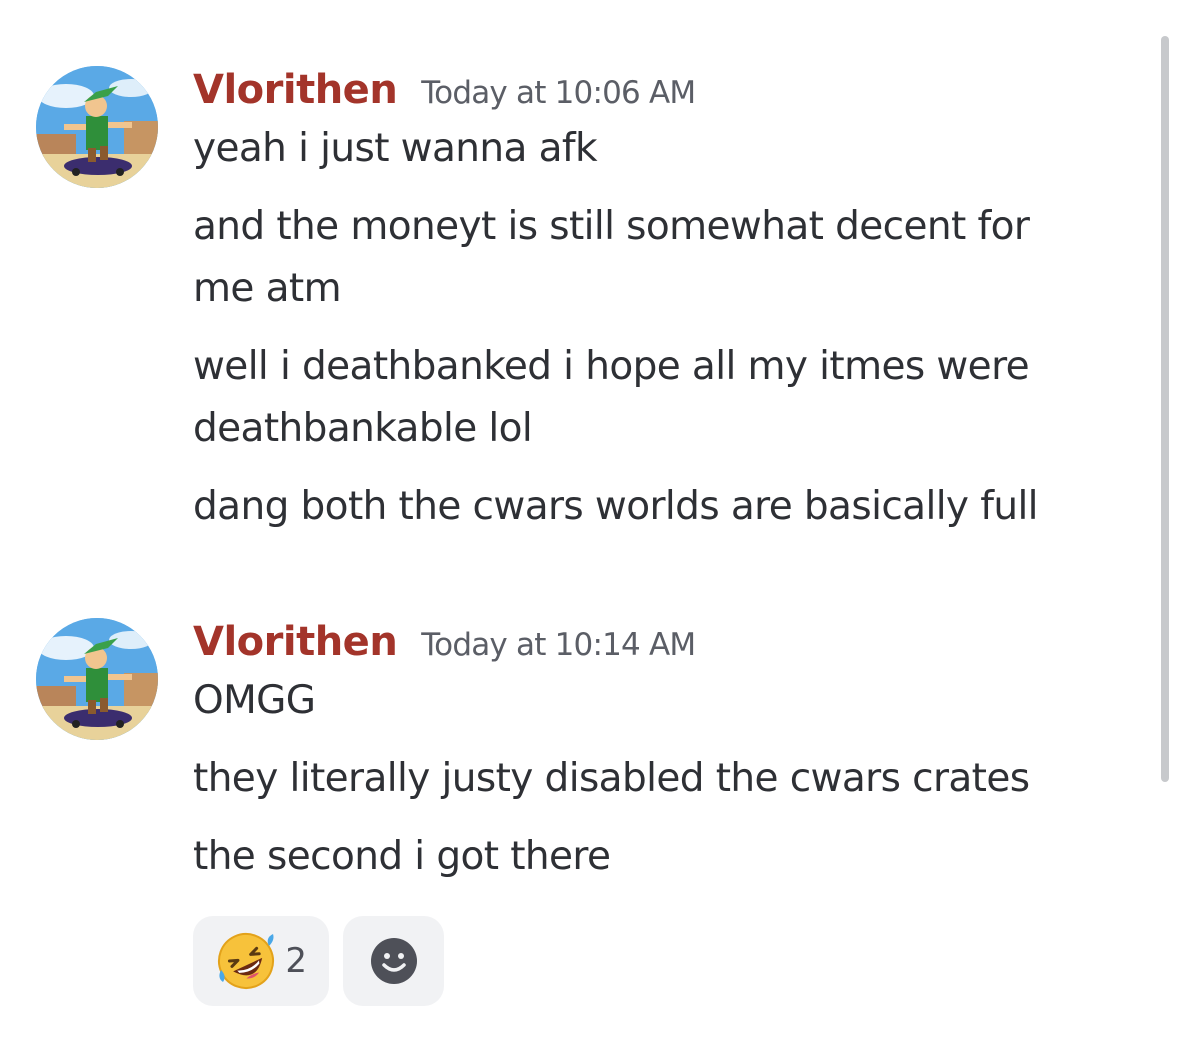  I want to click on reaction-laugh-button: 2, so click(261, 961).